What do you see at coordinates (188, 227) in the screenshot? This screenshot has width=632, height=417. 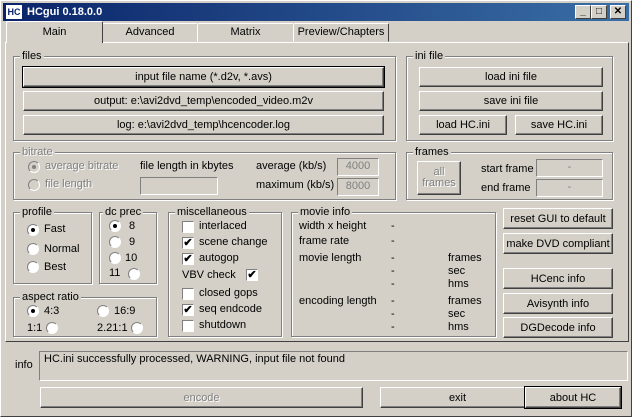 I see `interlaced-checkbox` at bounding box center [188, 227].